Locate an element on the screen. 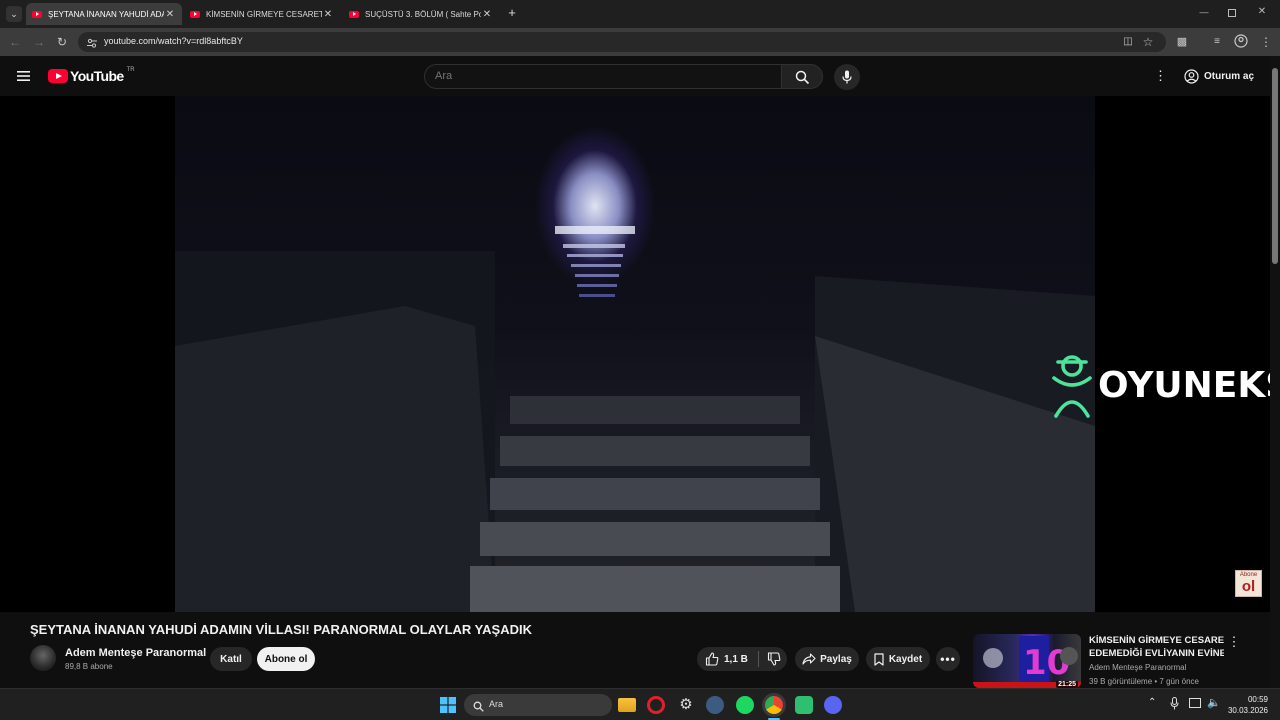 The image size is (1280, 720). youtube-logo-text: YouTube is located at coordinates (97, 76).